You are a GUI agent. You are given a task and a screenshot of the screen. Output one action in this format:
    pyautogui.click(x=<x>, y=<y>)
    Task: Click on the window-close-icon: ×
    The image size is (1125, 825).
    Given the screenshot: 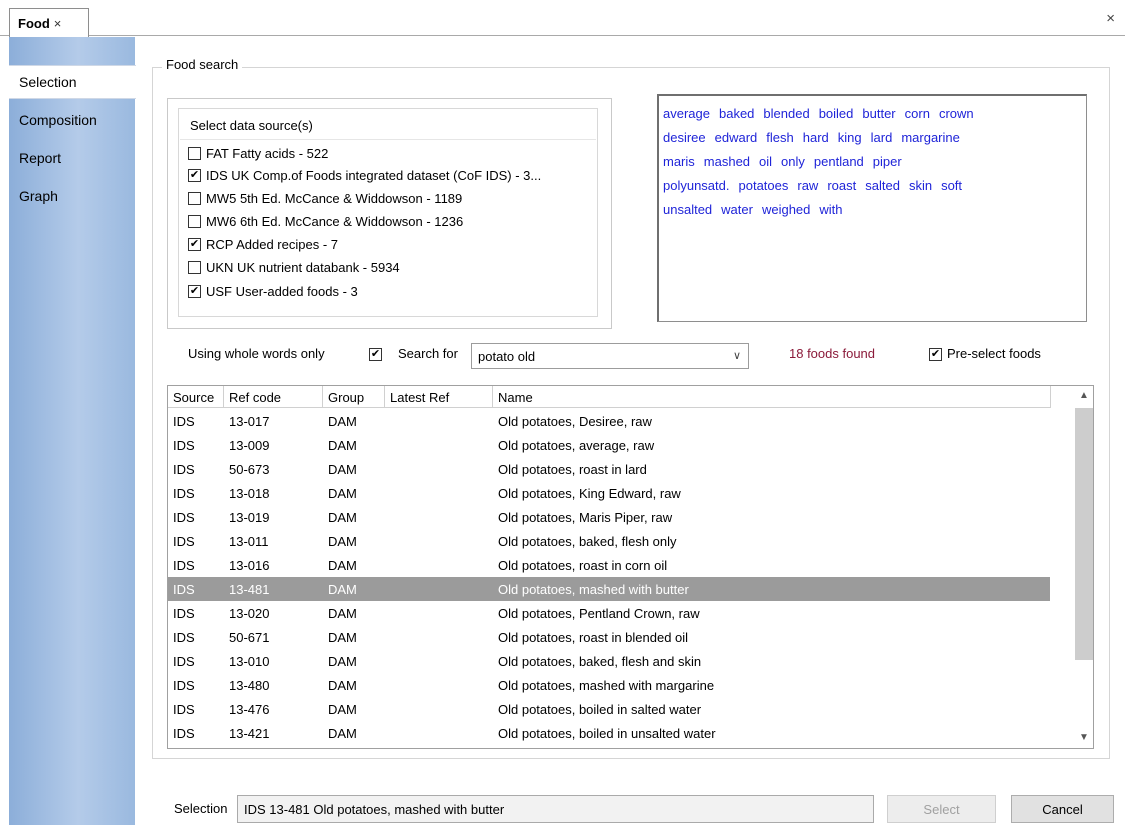 What is the action you would take?
    pyautogui.click(x=1110, y=18)
    